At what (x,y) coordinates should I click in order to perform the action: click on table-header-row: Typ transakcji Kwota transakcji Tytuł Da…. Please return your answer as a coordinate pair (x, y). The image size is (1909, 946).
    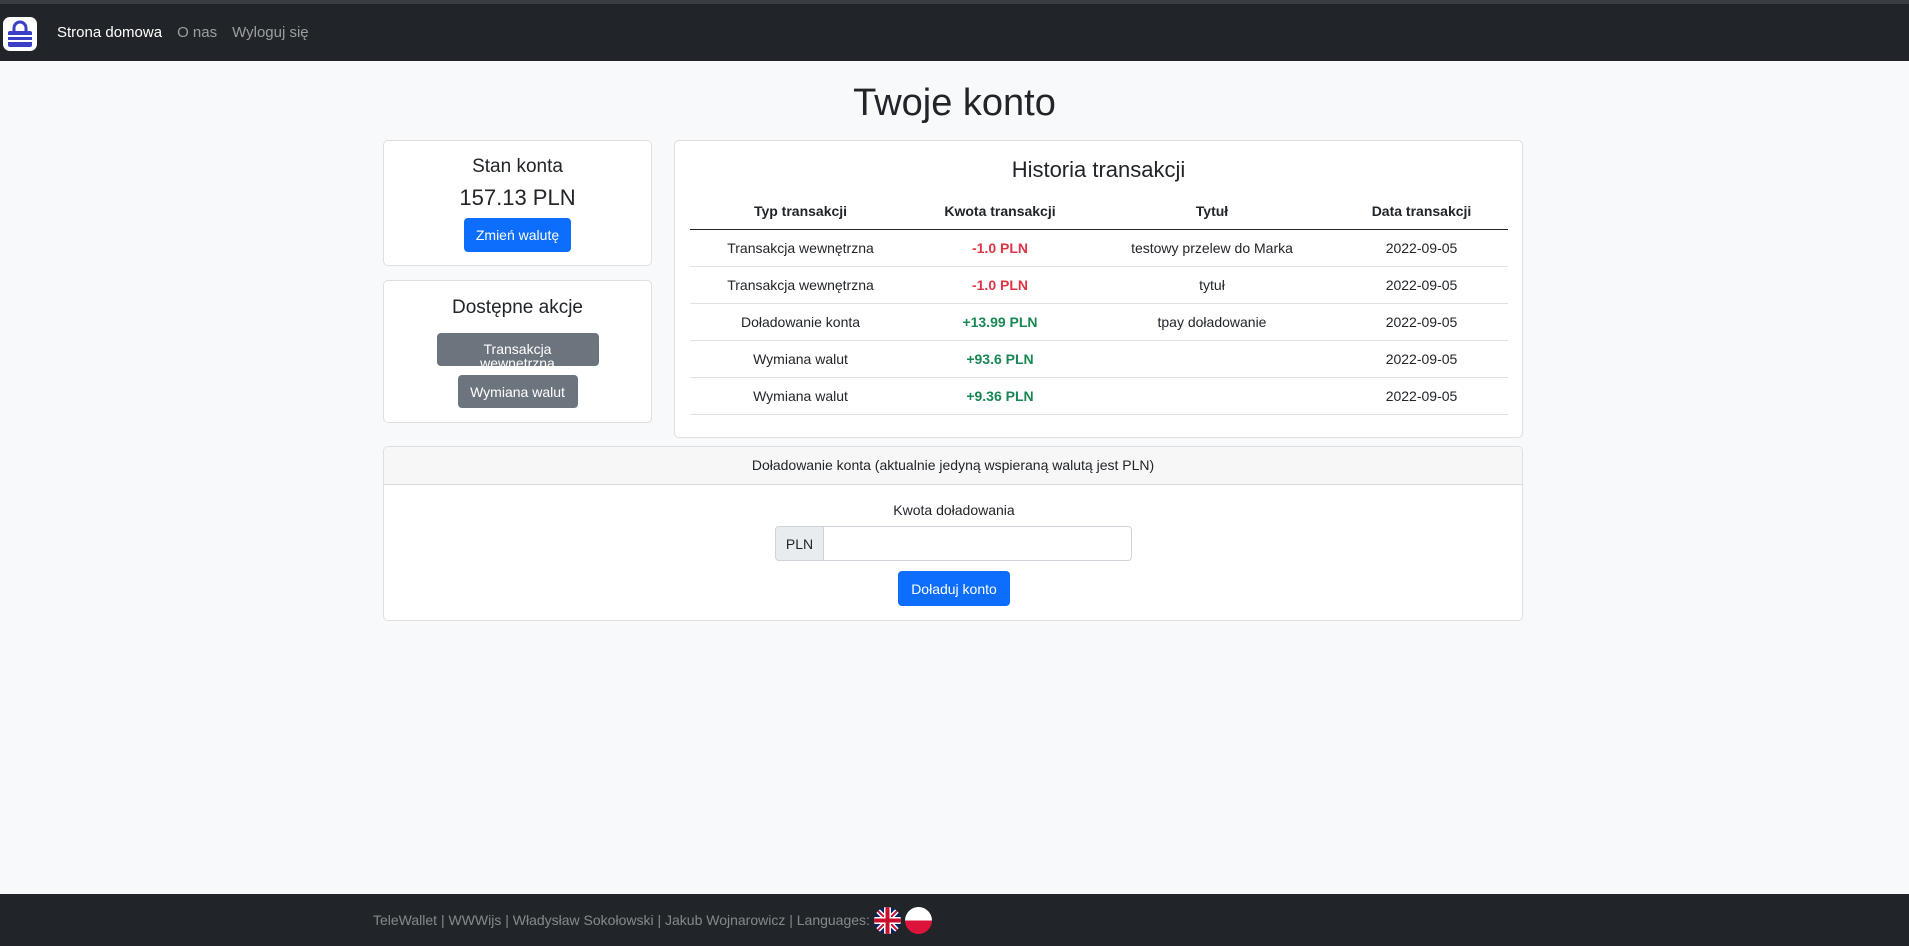
    Looking at the image, I should click on (1099, 211).